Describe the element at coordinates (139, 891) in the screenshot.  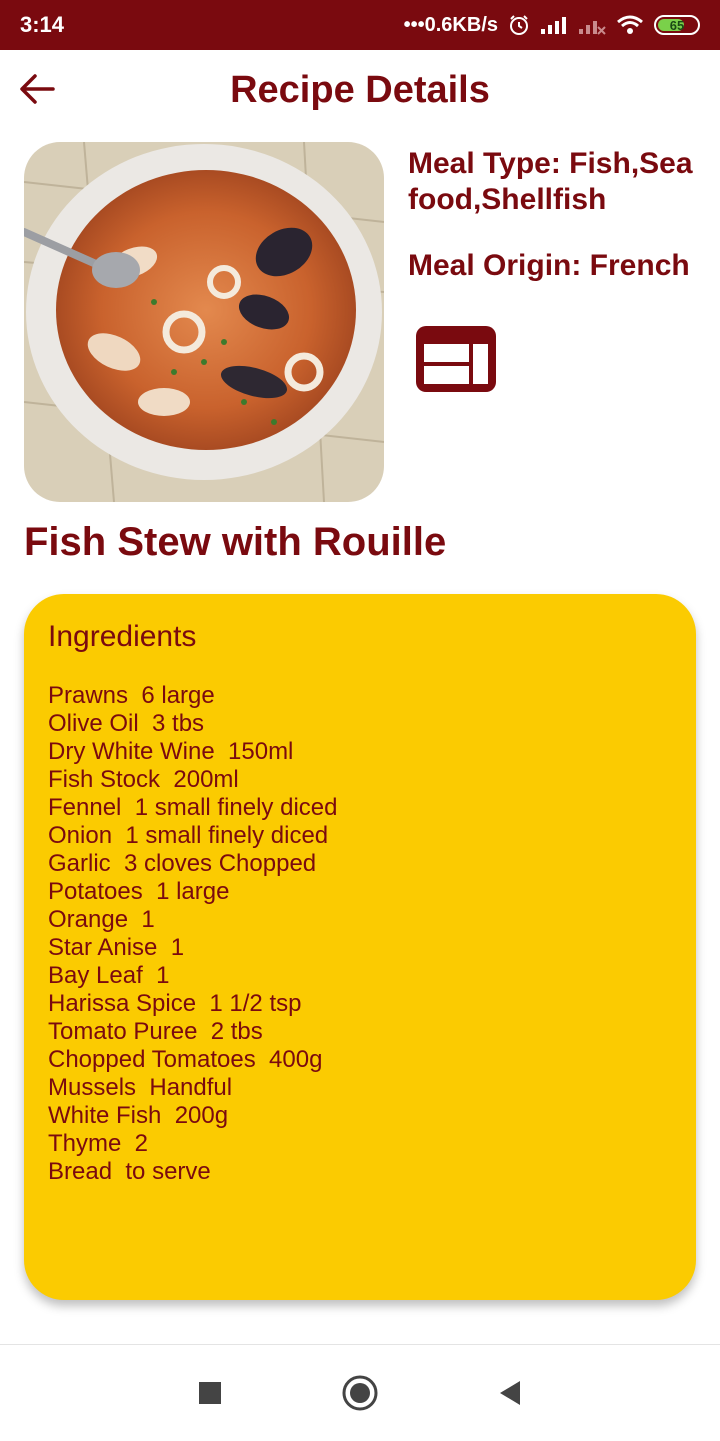
I see `ingredient-item: Potatoes 1 large` at that location.